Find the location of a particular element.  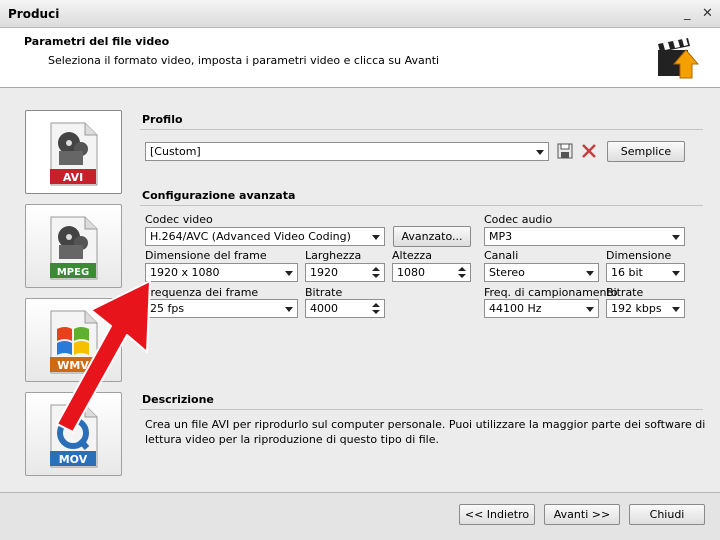

video-bitrate-stepper: 4000 is located at coordinates (345, 308).